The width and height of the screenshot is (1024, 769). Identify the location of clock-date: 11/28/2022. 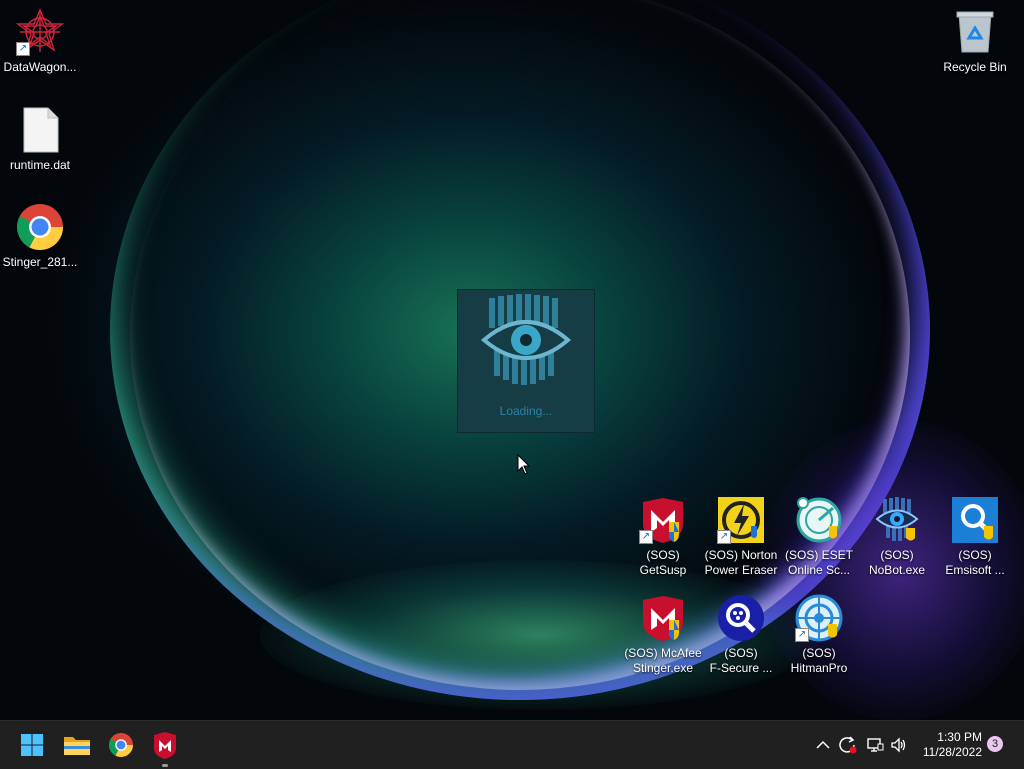
(952, 752).